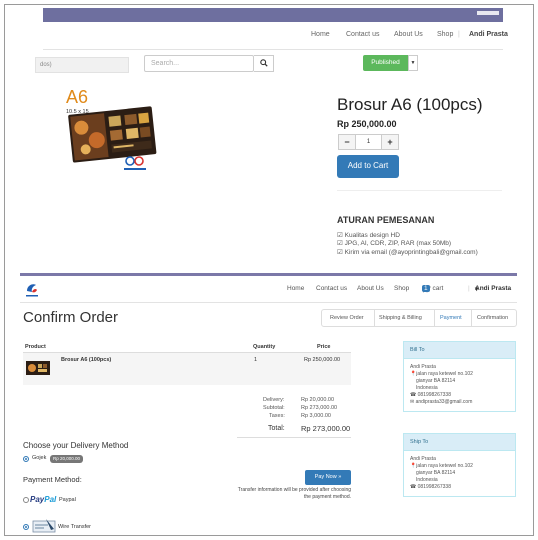  Describe the element at coordinates (347, 142) in the screenshot. I see `quantity-decrease-button: −` at that location.